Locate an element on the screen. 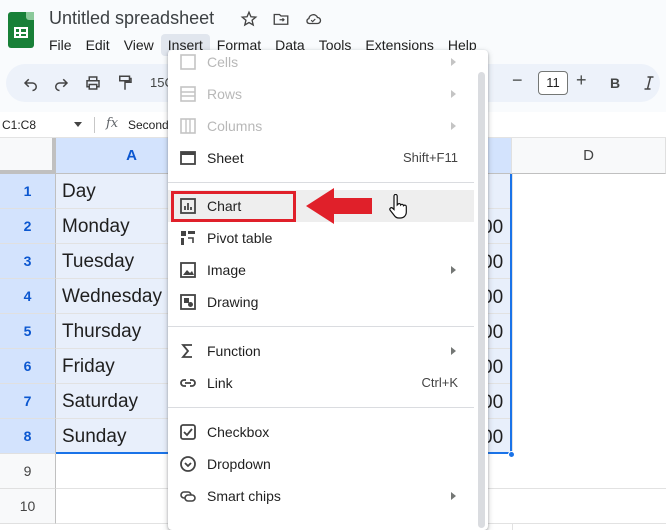 The height and width of the screenshot is (530, 666). link-icon is located at coordinates (188, 383).